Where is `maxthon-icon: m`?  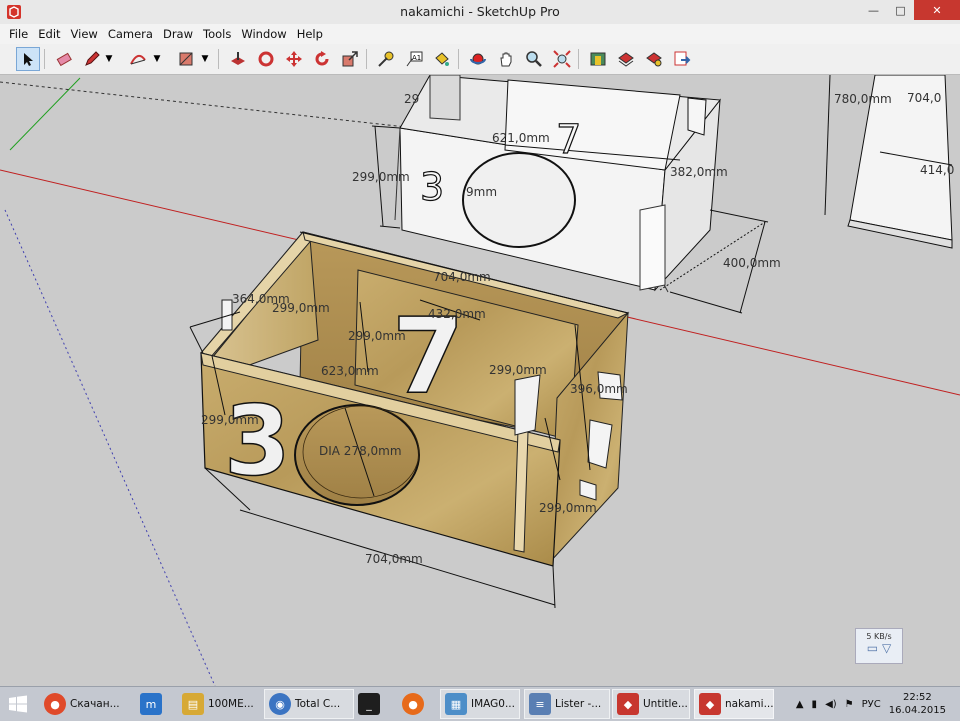
maxthon-icon: m is located at coordinates (151, 704).